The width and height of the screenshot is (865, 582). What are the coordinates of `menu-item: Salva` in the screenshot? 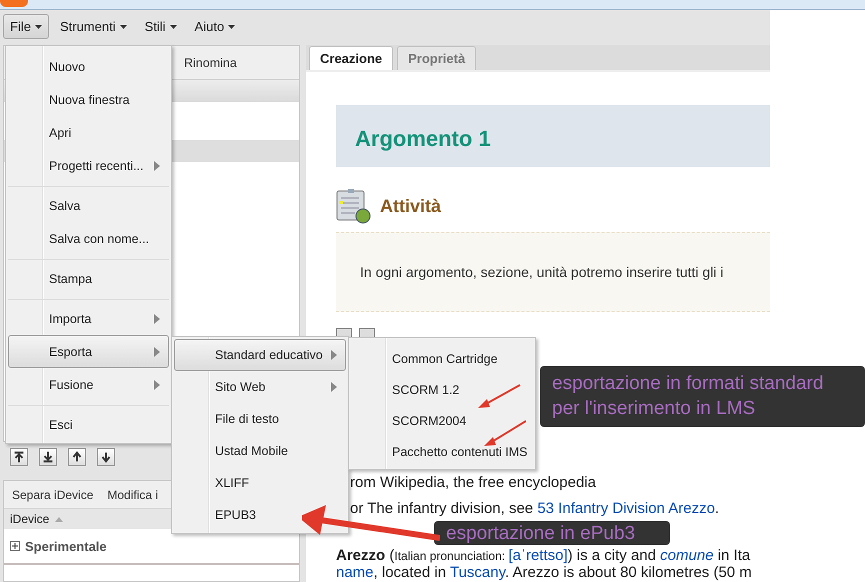 It's located at (88, 205).